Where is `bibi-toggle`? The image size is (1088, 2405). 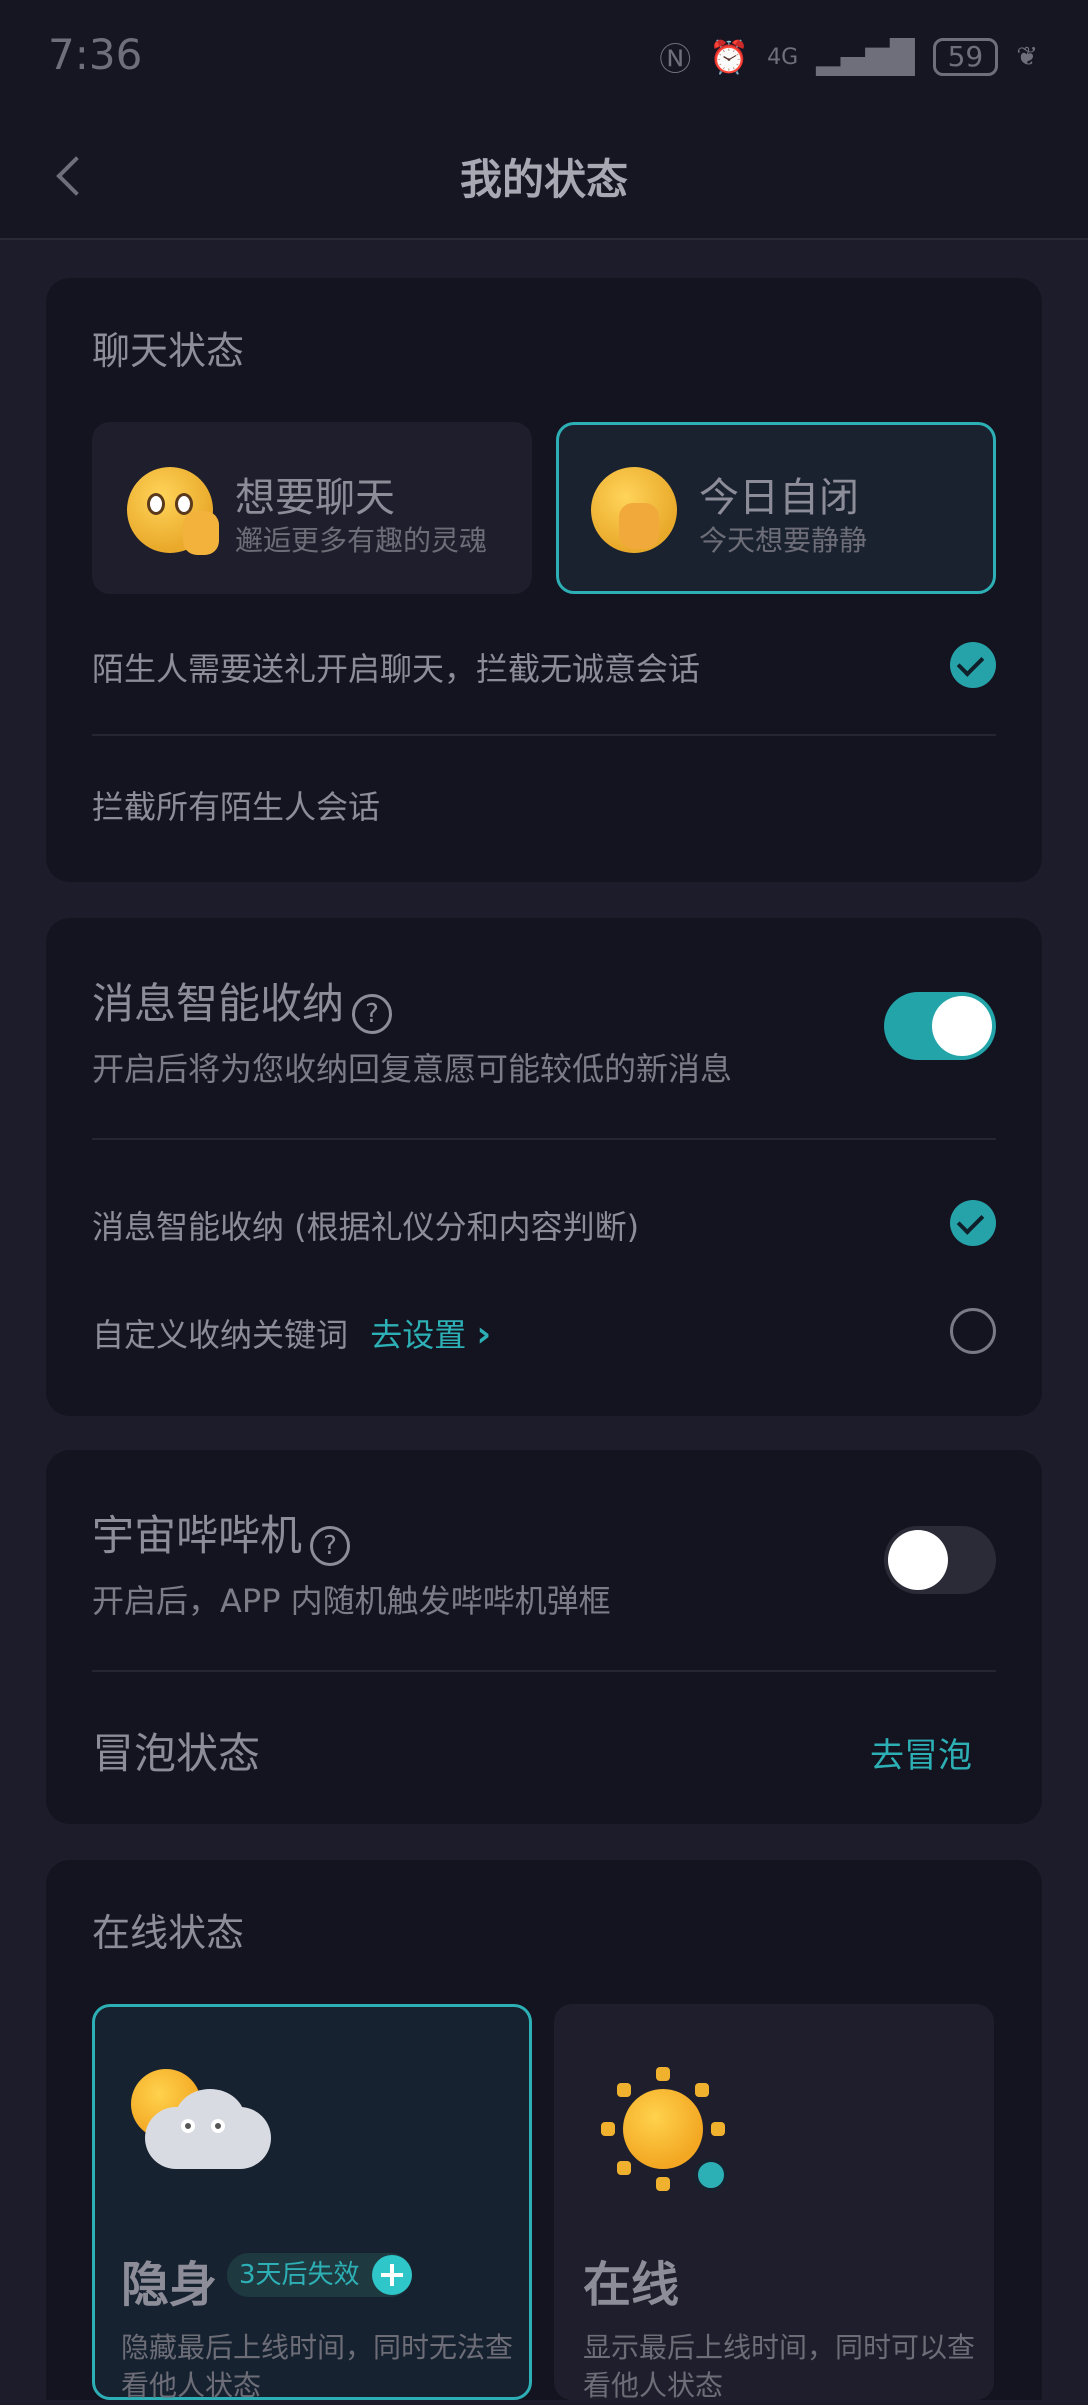
bibi-toggle is located at coordinates (940, 1560).